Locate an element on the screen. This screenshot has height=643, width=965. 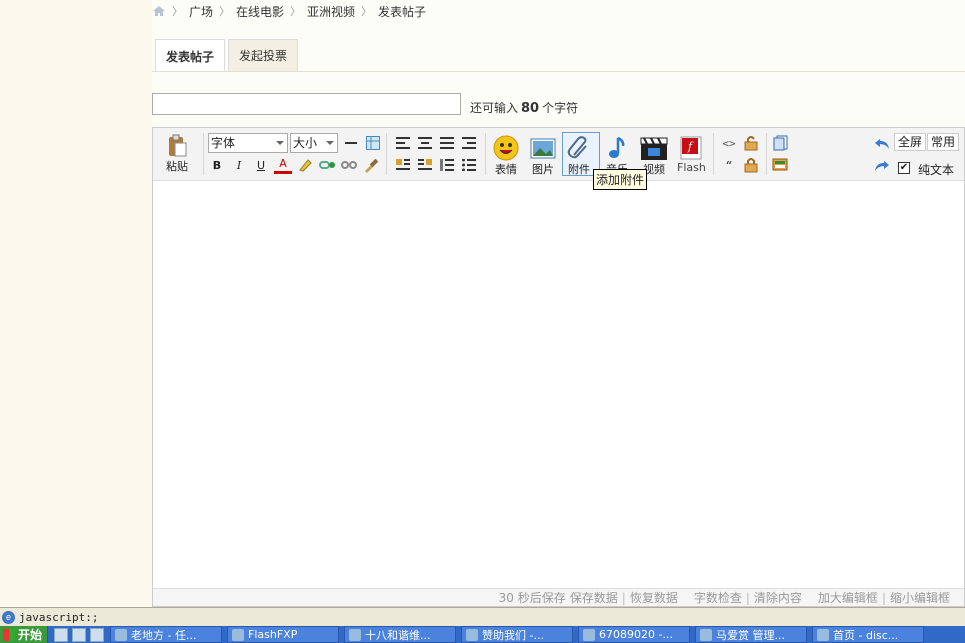
breadcrumb-item: 在线电影 is located at coordinates (260, 11).